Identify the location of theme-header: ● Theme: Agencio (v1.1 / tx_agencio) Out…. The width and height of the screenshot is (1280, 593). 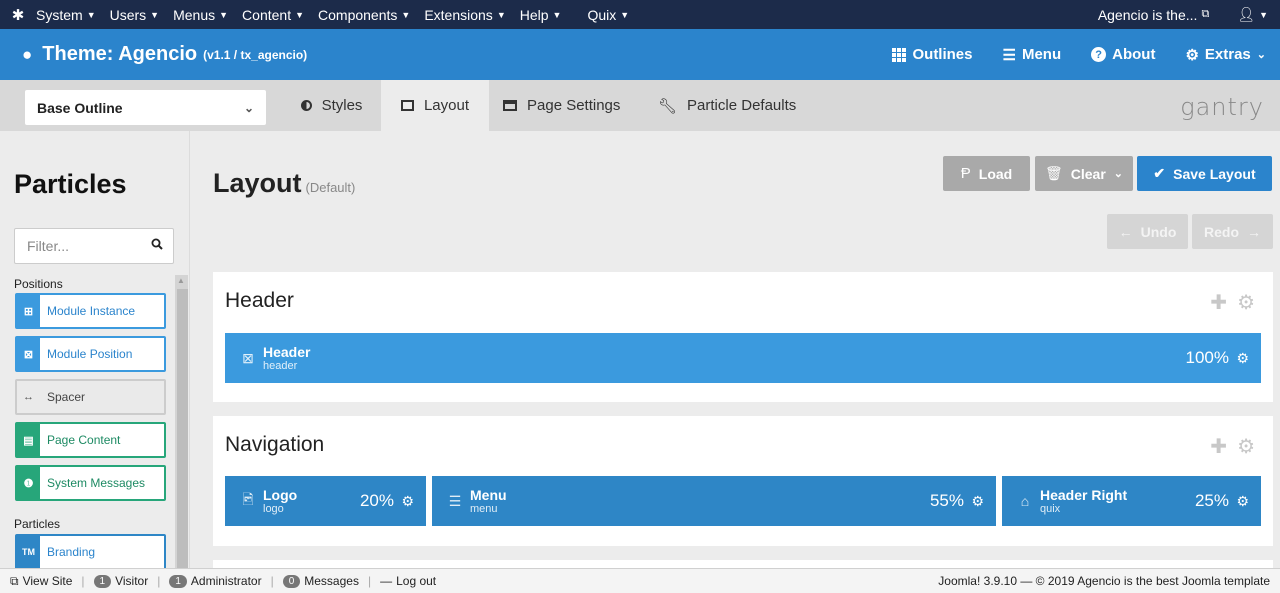
(640, 54).